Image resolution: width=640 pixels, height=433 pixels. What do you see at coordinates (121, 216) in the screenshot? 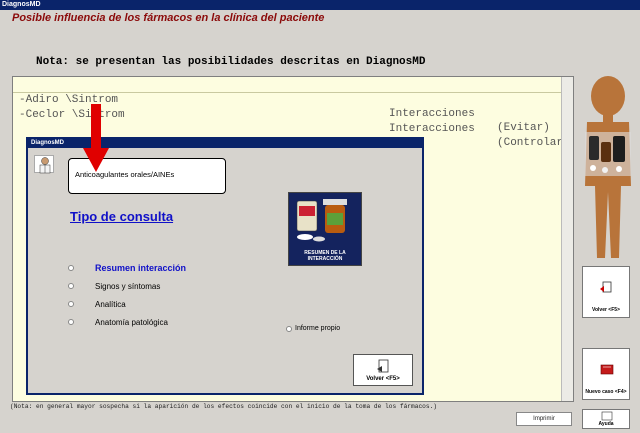
I see `tipo-consulta-link: Tipo de consulta` at bounding box center [121, 216].